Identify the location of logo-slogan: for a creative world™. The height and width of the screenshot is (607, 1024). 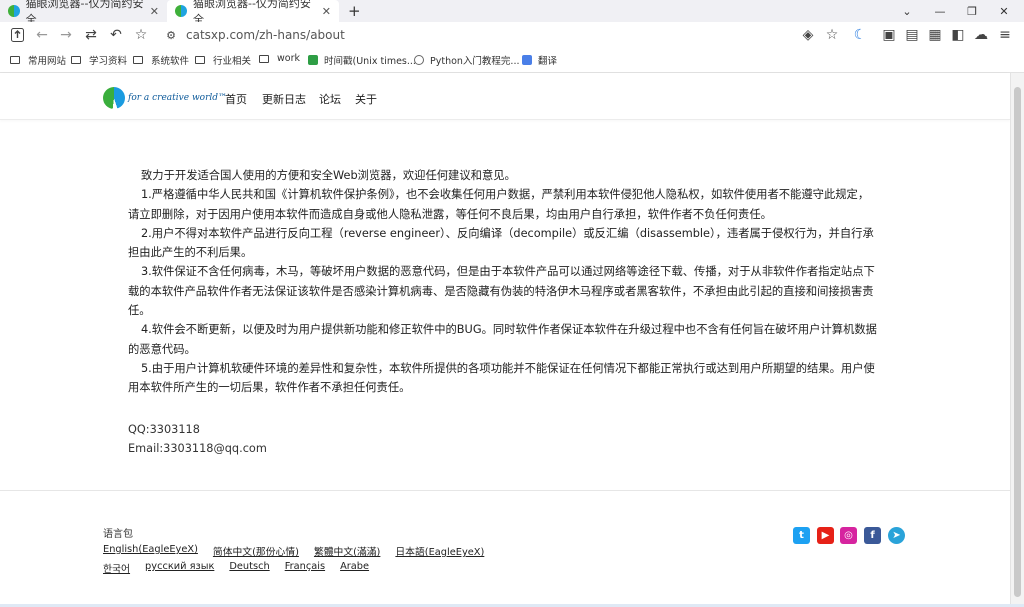
(178, 98).